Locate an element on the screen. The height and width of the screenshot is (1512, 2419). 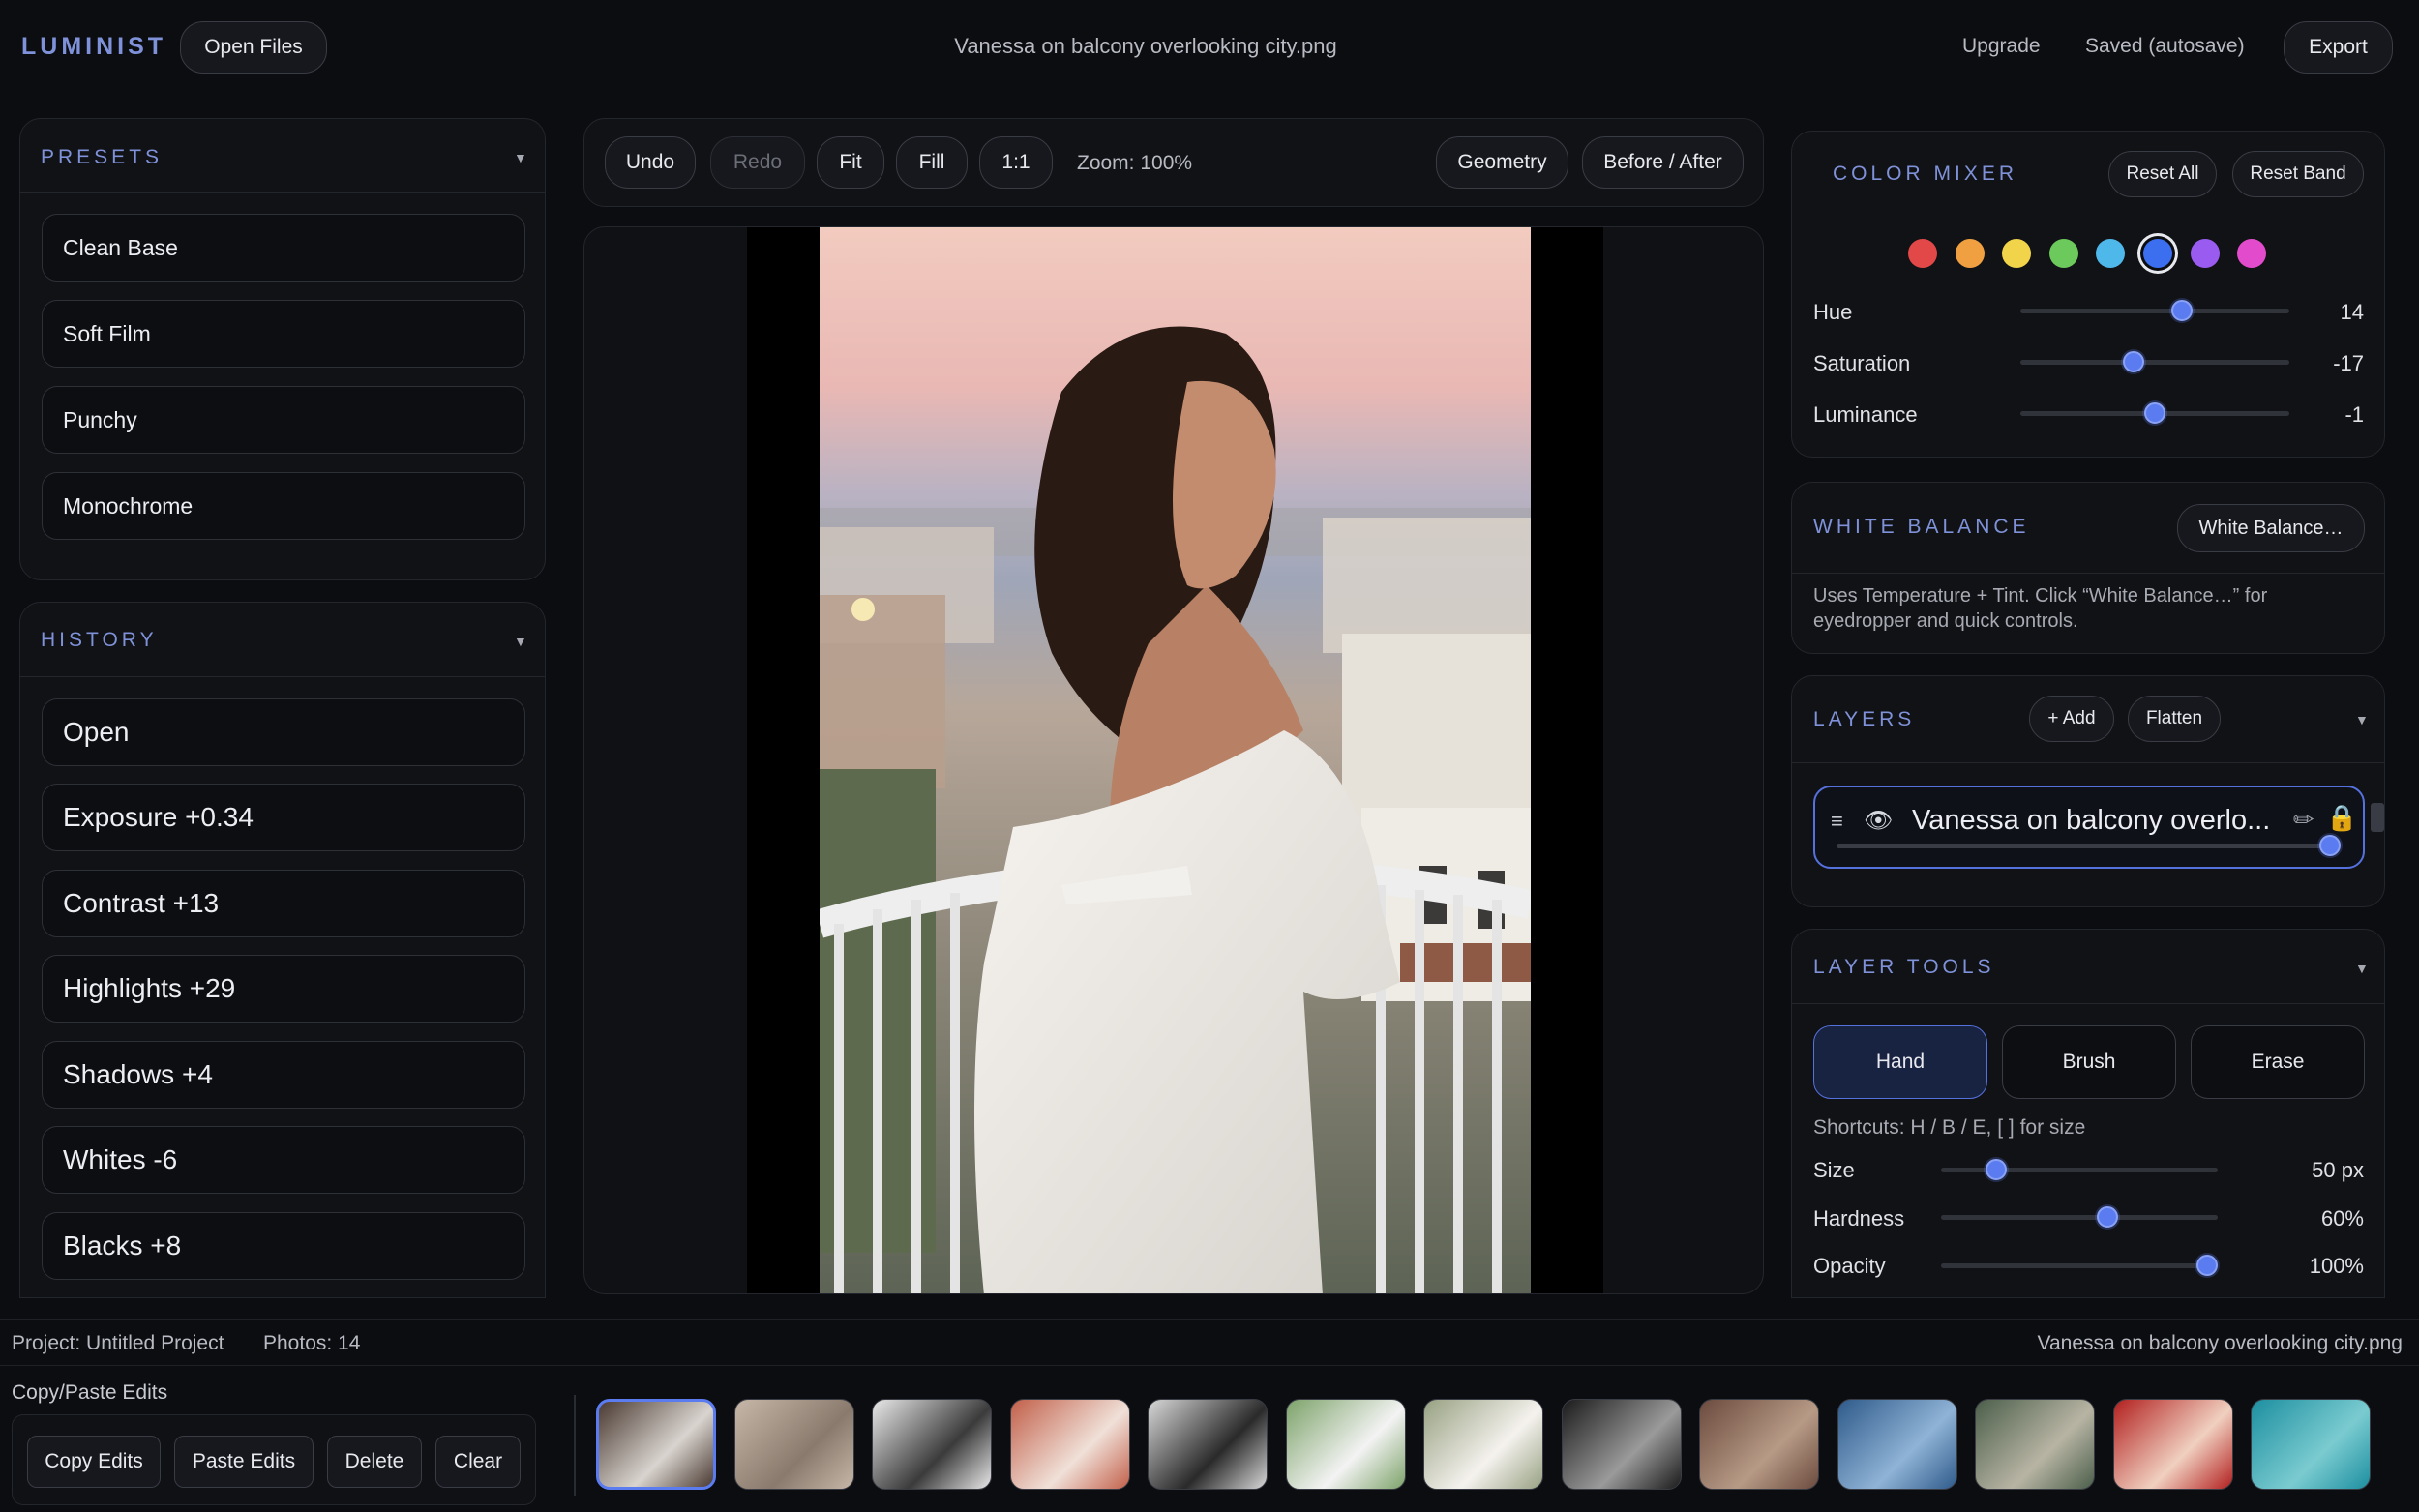
layer-row: ≡ 👁 Vanessa on balcony overlo... ✏ 🔒 is located at coordinates (2089, 827).